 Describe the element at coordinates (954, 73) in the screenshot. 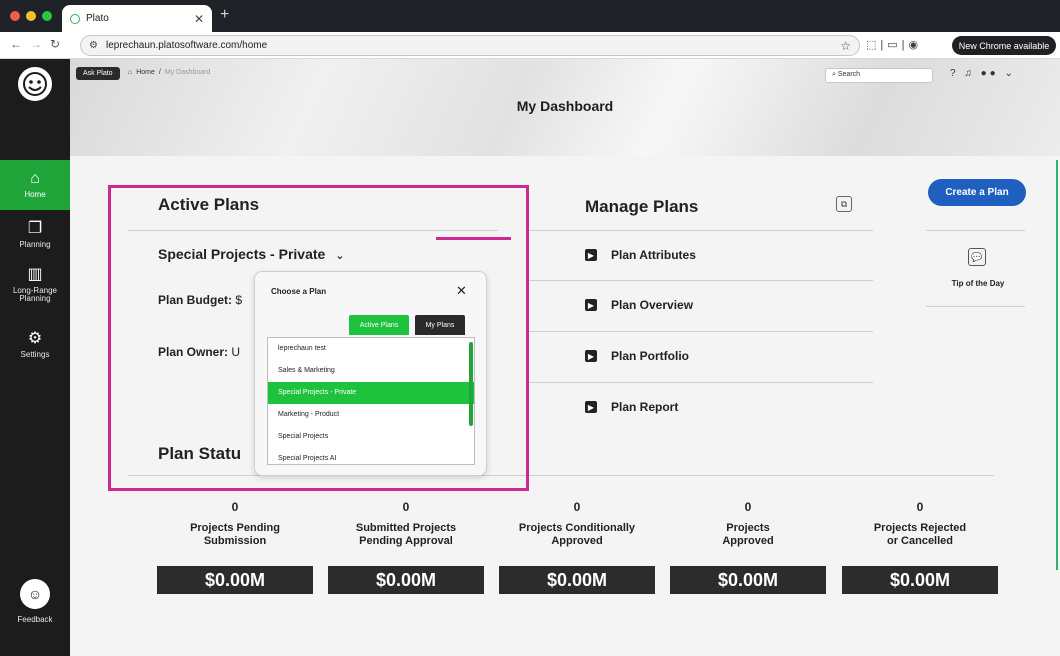

I see `help-icon: ?` at that location.